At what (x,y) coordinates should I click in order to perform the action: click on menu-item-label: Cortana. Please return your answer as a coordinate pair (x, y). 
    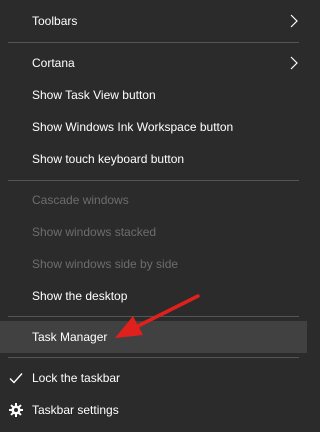
    Looking at the image, I should click on (53, 63).